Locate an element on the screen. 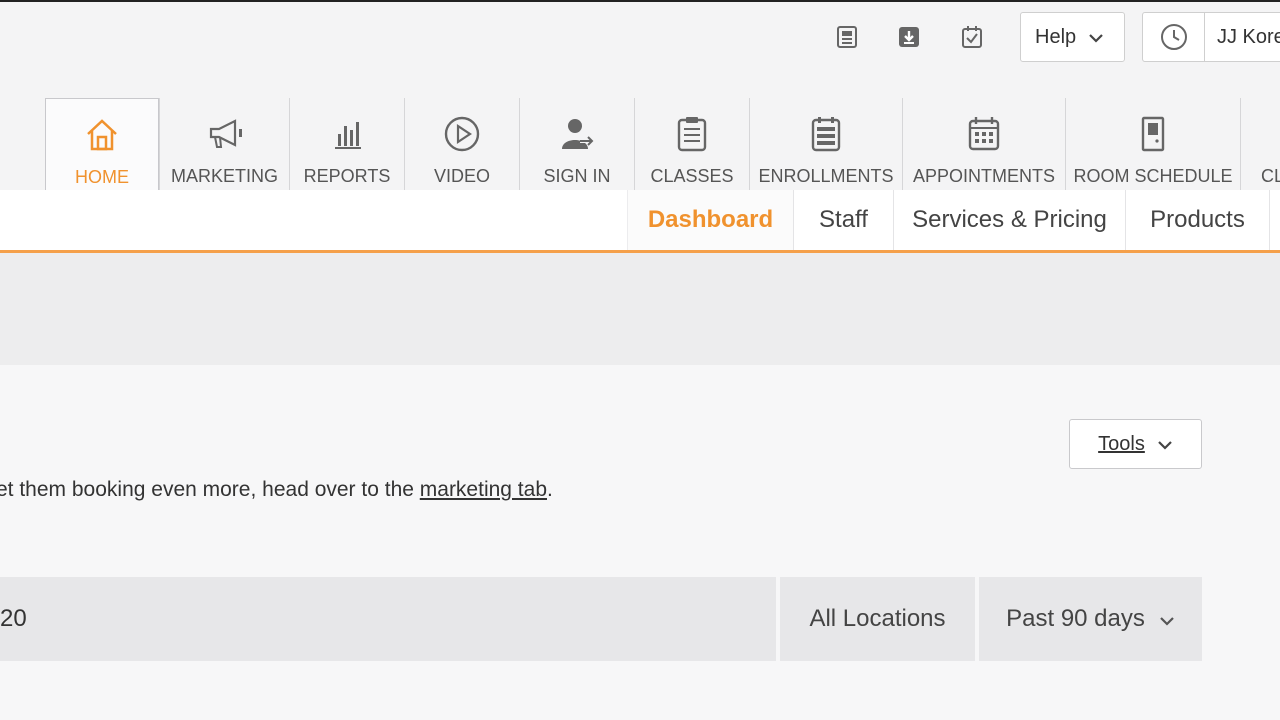 Image resolution: width=1280 pixels, height=720 pixels. subtab-dashboard: Dashboard is located at coordinates (710, 220).